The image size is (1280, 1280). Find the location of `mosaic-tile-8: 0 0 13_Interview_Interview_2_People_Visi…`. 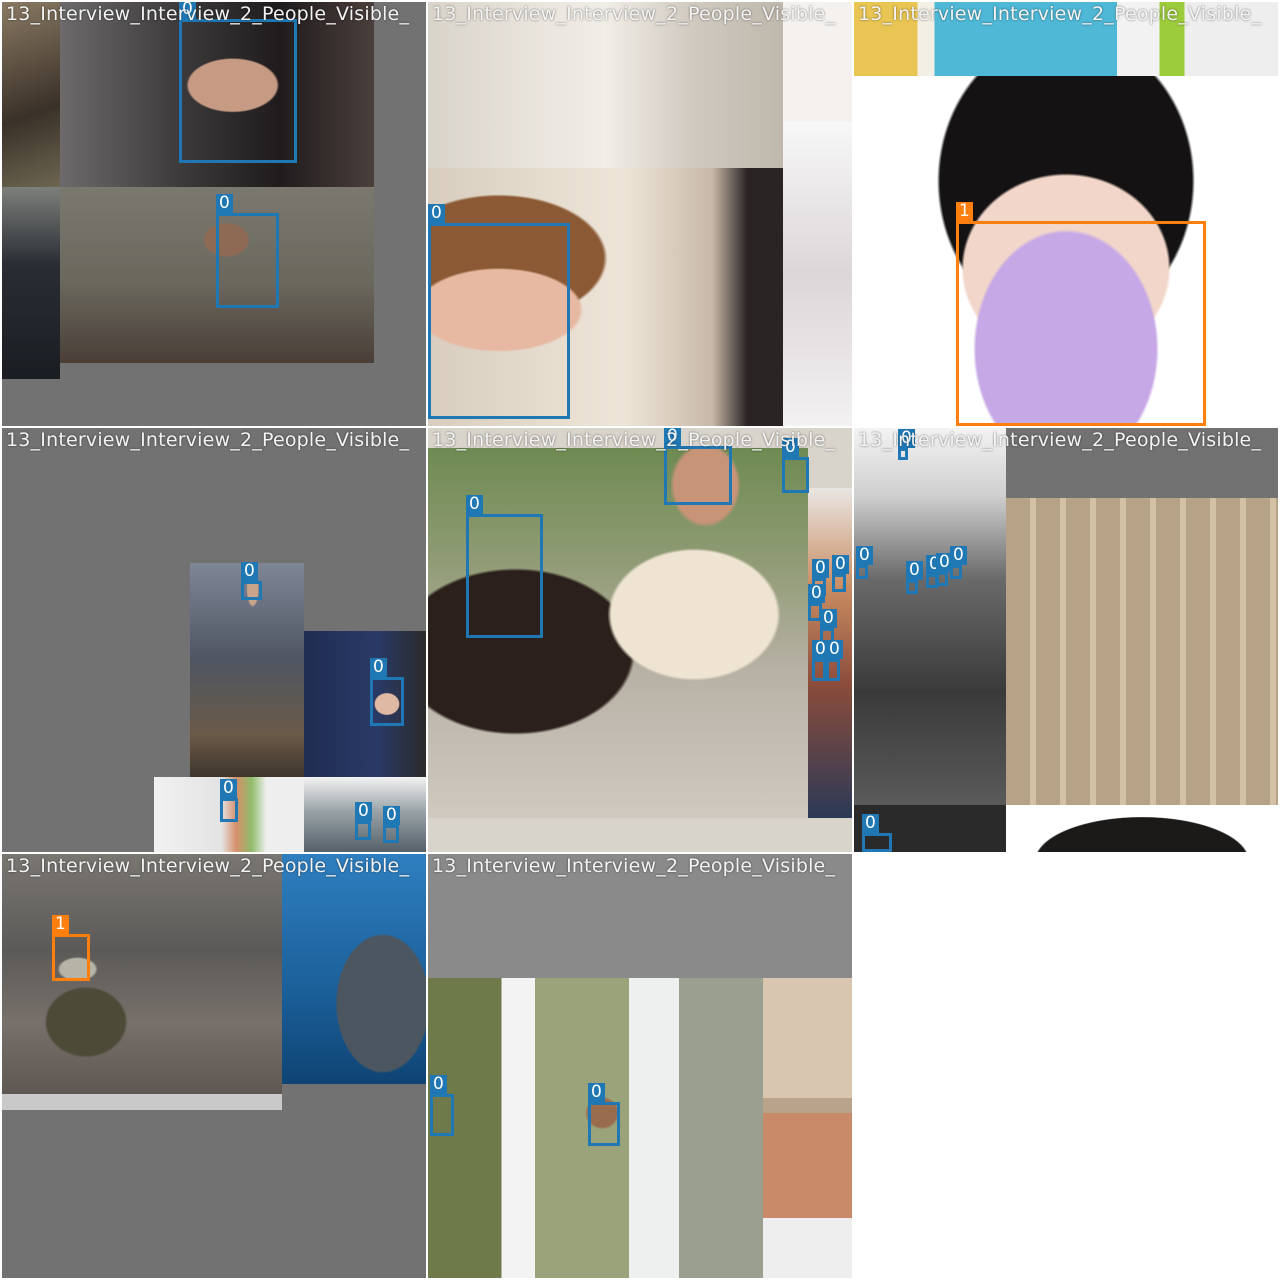

mosaic-tile-8: 0 0 13_Interview_Interview_2_People_Visi… is located at coordinates (640, 1066).